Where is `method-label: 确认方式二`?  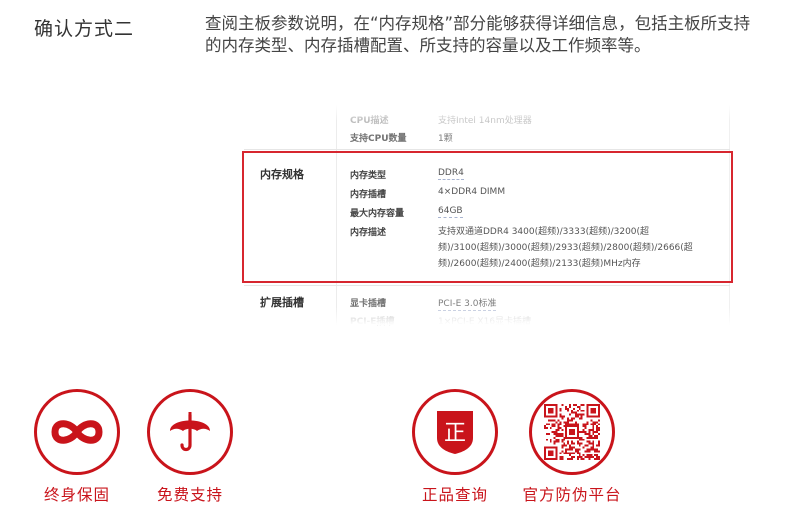 method-label: 确认方式二 is located at coordinates (84, 29).